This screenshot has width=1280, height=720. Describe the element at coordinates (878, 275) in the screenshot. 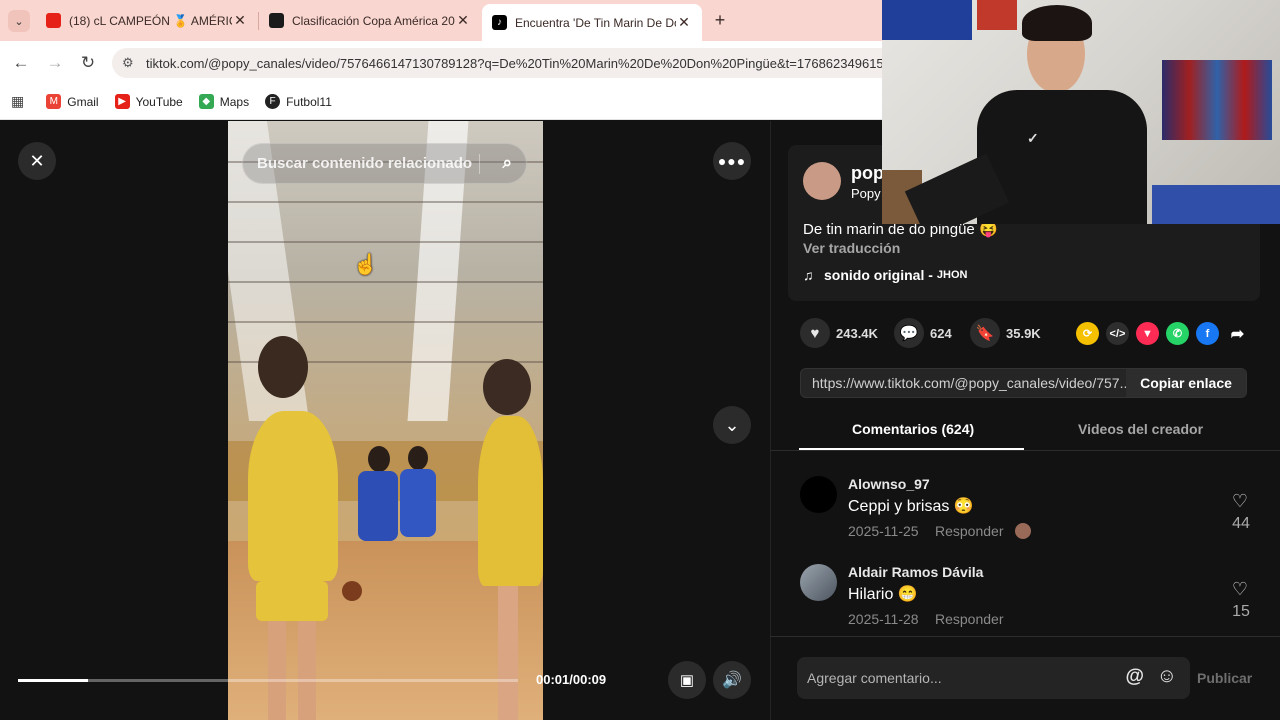

I see `sound-label: sonido original -` at that location.